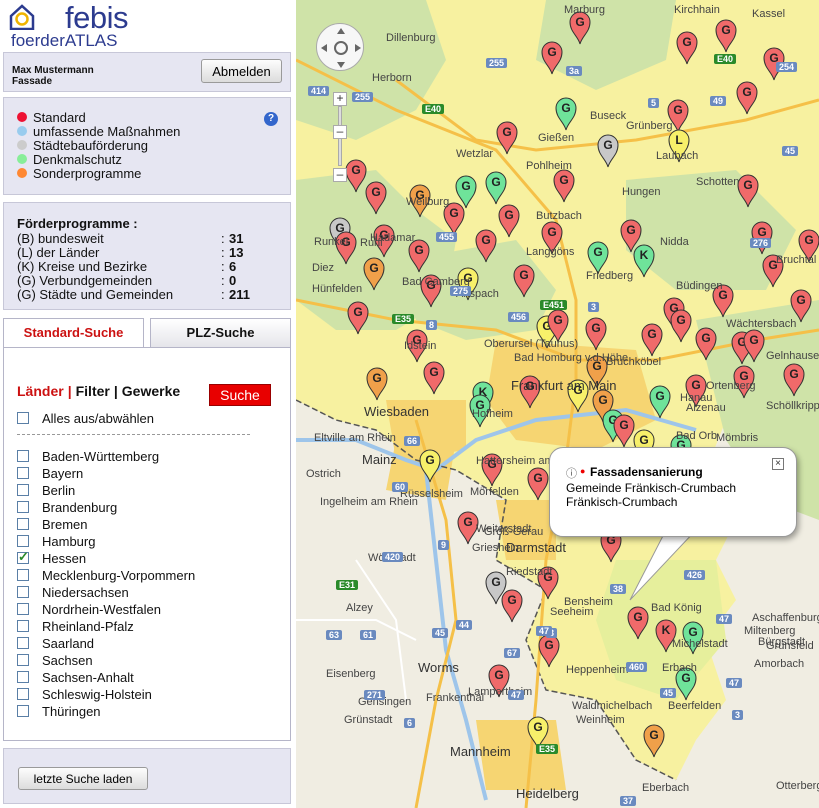 The image size is (819, 808). Describe the element at coordinates (531, 344) in the screenshot. I see `map-city-label: Oberursel (Taunus)` at that location.